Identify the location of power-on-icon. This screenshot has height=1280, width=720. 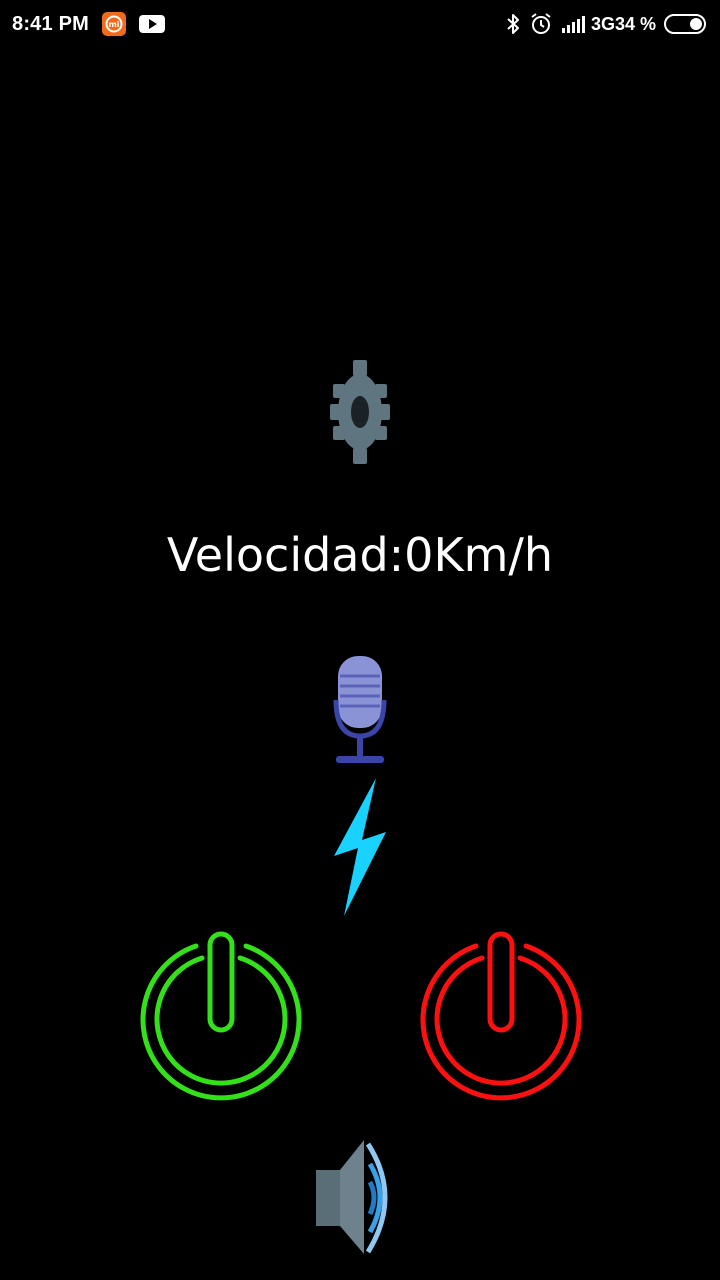
(221, 1016).